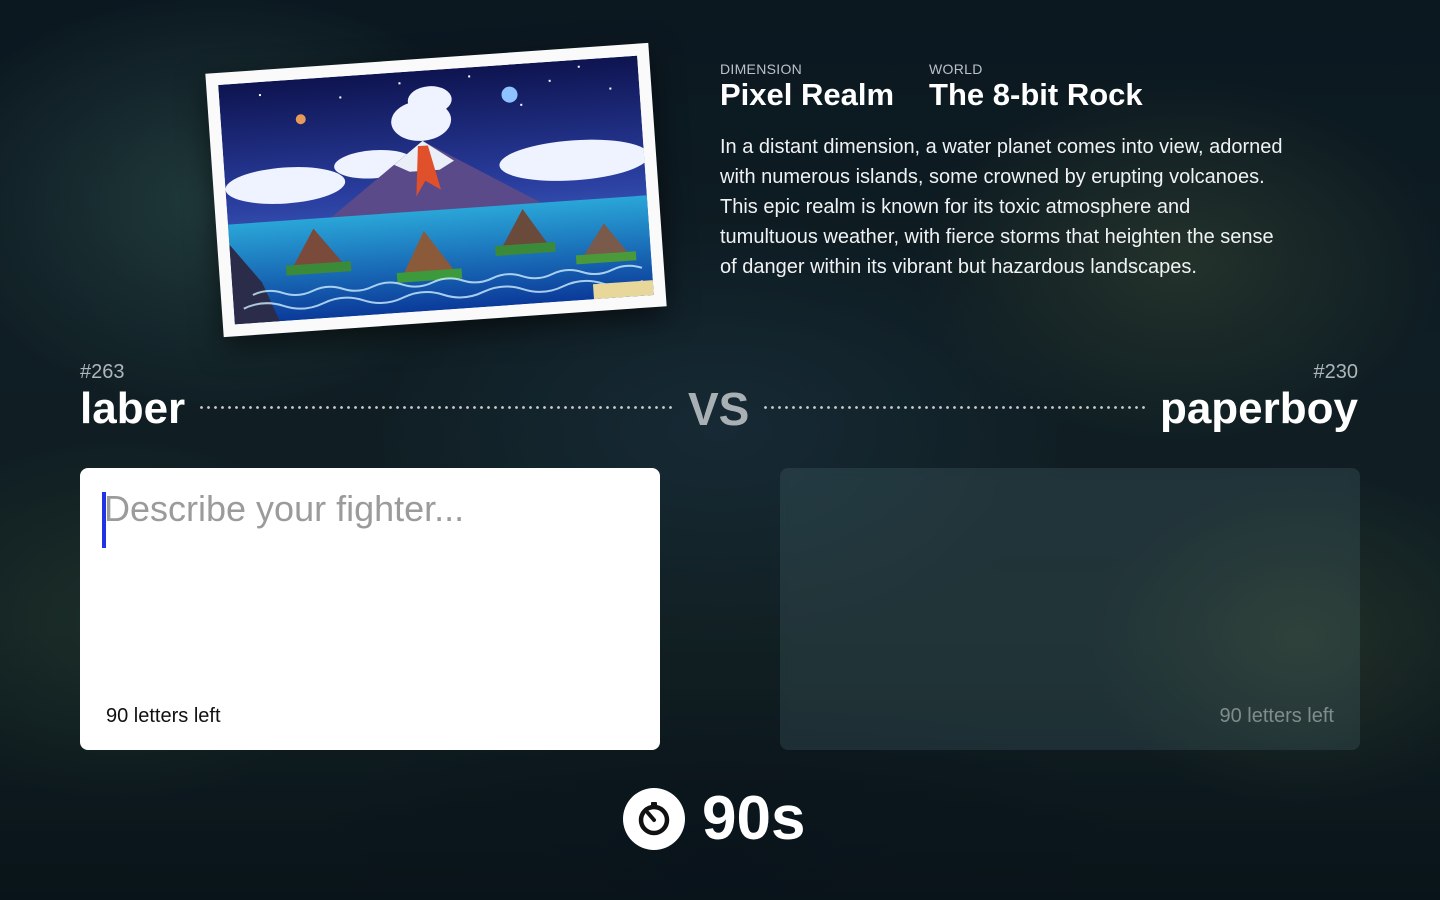 The image size is (1440, 900). Describe the element at coordinates (956, 69) in the screenshot. I see `world-label: WORLD` at that location.